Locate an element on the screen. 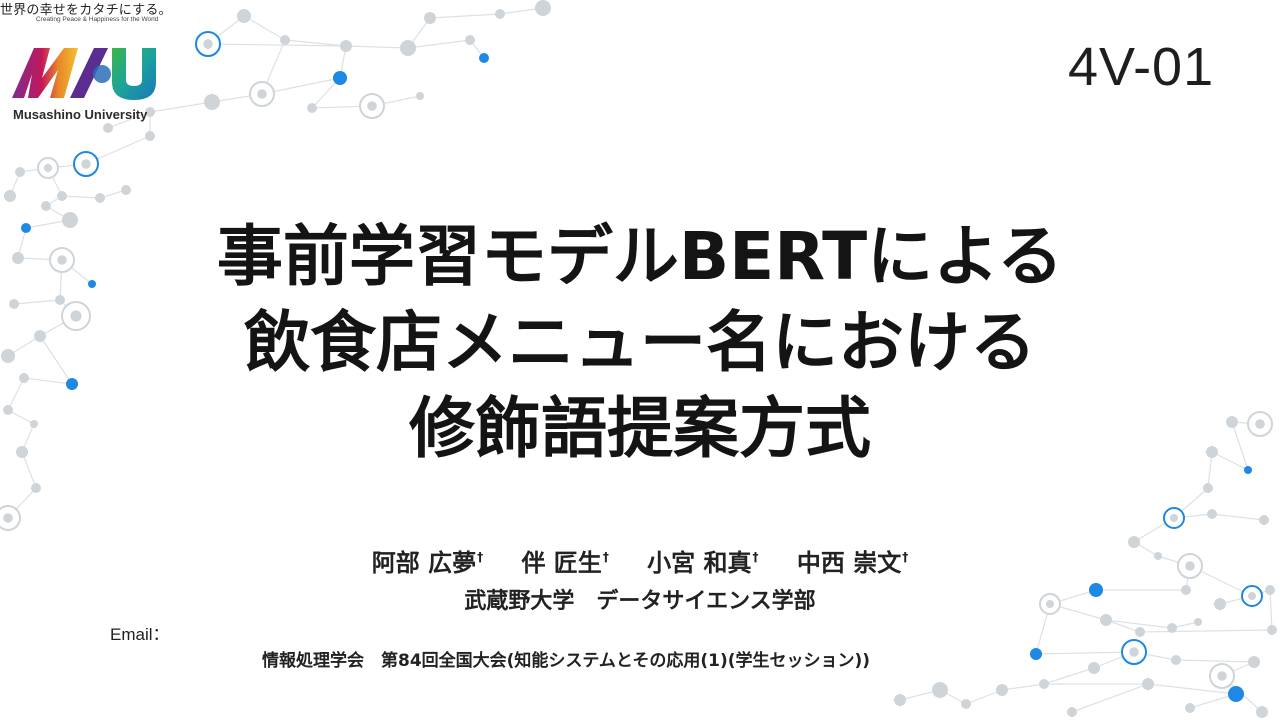 The image size is (1280, 720). author-name: 阿部 広夢 is located at coordinates (424, 563).